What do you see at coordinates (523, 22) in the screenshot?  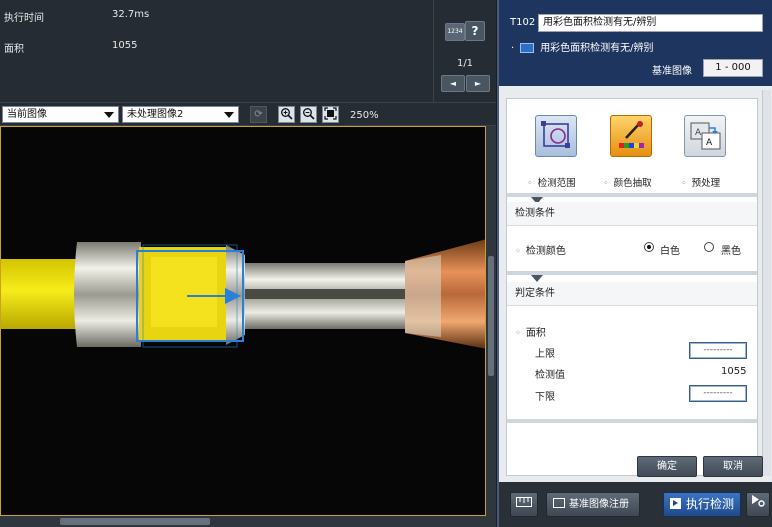 I see `tool-id: T102` at bounding box center [523, 22].